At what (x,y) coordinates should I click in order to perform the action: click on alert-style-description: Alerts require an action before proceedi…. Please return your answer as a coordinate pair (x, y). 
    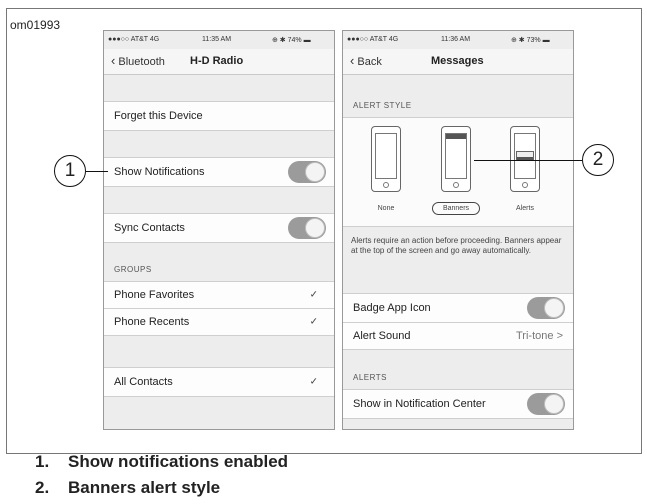
    Looking at the image, I should click on (456, 245).